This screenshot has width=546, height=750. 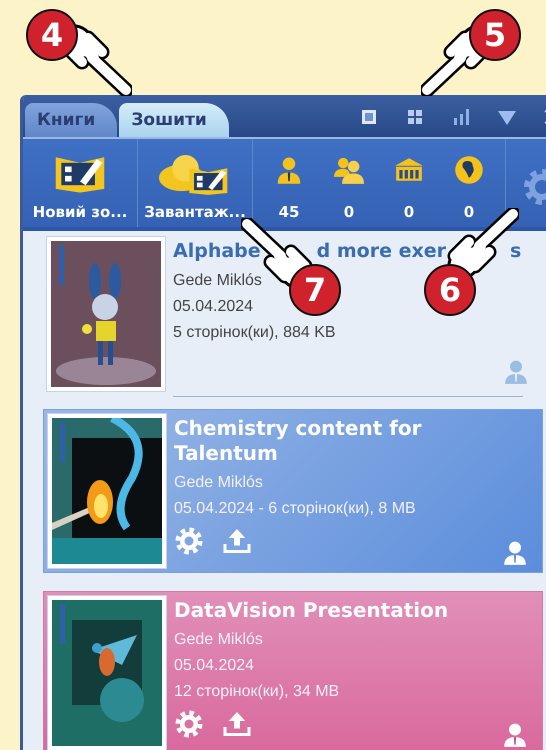 I want to click on bar-chart-icon, so click(x=461, y=117).